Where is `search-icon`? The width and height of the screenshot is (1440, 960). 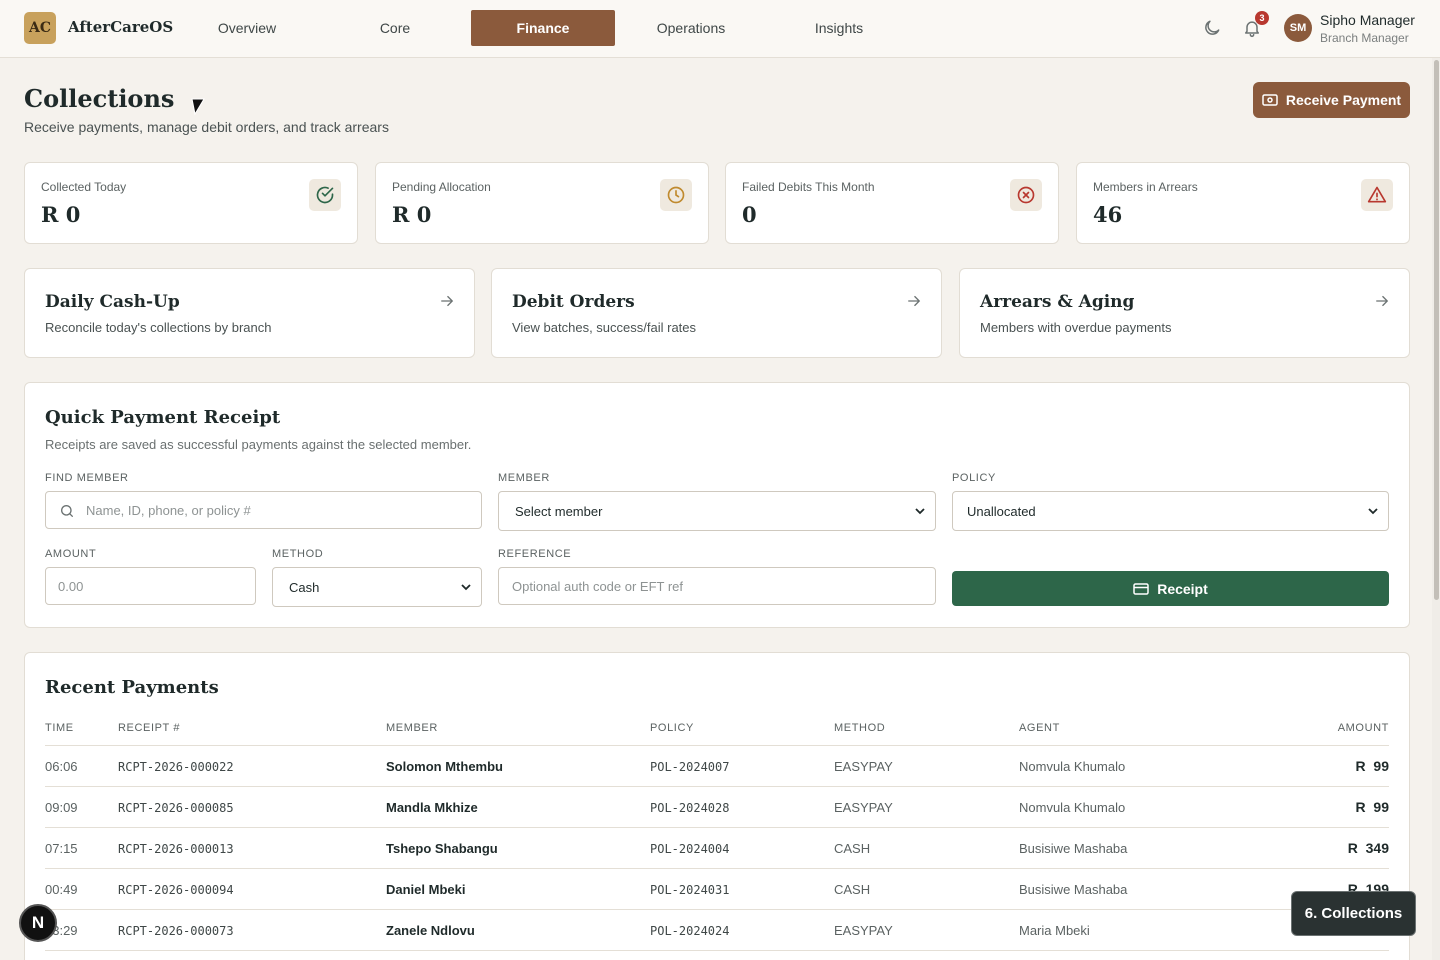 search-icon is located at coordinates (66, 511).